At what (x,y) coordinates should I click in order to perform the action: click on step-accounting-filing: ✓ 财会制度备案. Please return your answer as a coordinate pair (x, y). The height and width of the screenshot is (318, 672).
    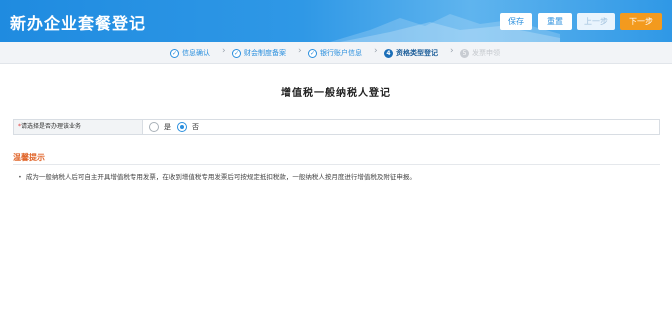
    Looking at the image, I should click on (259, 53).